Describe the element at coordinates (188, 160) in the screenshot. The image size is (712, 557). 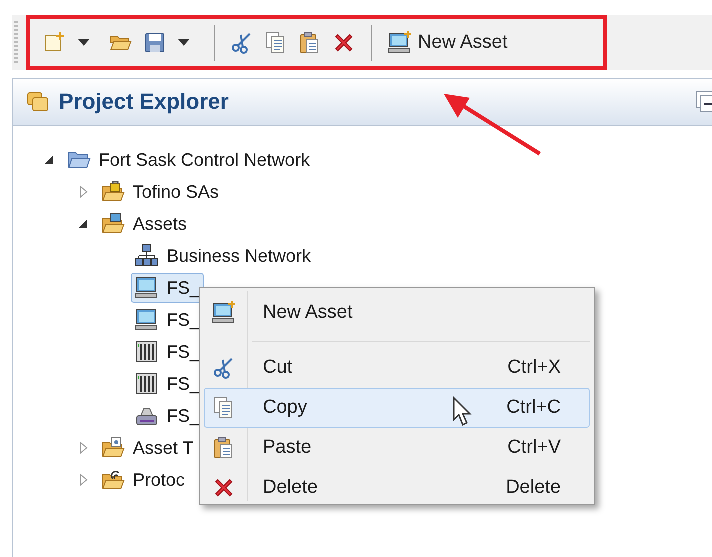
I see `tree-item: Fort Sask Control Network` at that location.